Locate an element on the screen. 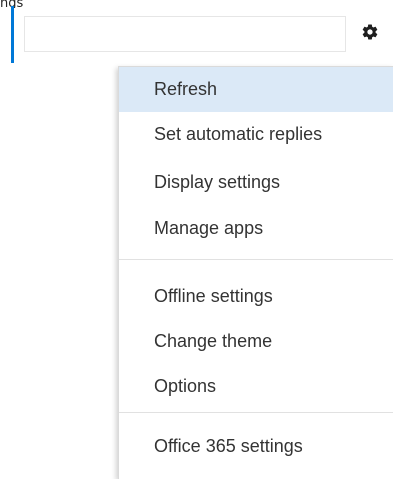 This screenshot has width=393, height=479. menu-item-options: Options is located at coordinates (256, 386).